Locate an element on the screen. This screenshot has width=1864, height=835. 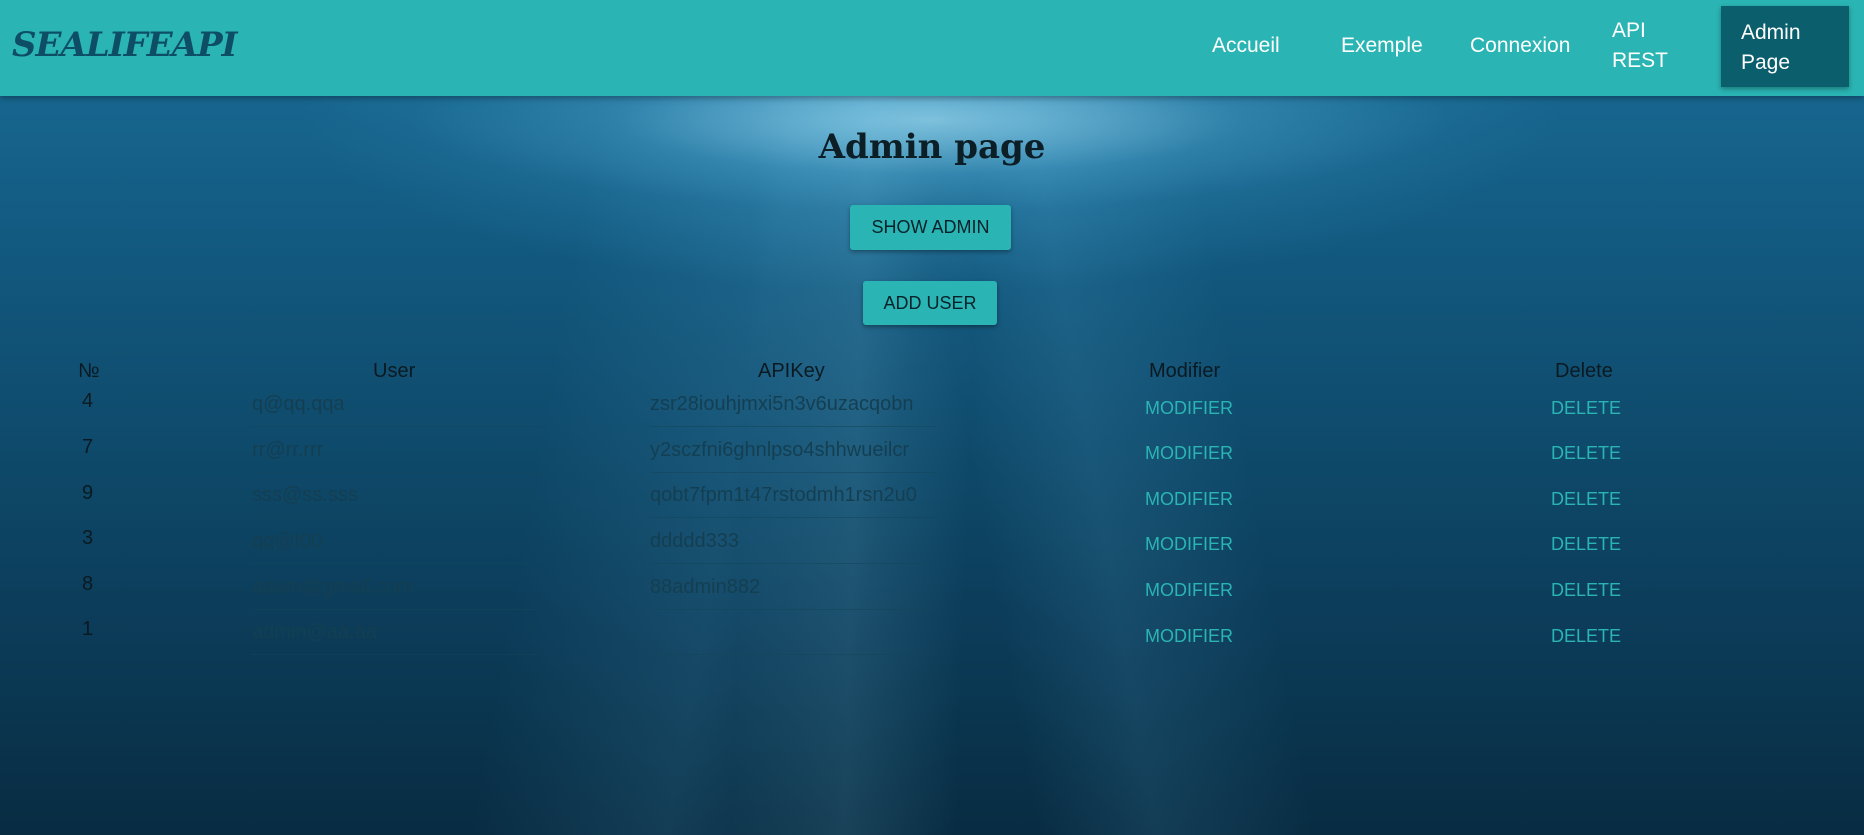
apikey-value is located at coordinates (793, 614).